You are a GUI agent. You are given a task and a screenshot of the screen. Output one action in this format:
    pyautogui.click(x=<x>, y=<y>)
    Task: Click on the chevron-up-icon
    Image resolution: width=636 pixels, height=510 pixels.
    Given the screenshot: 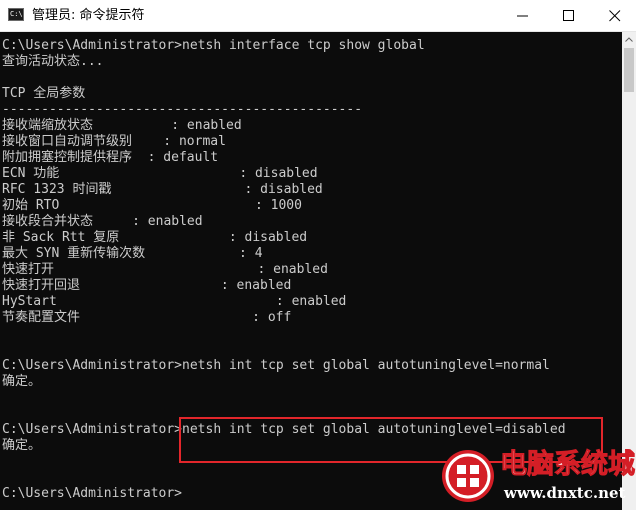 What is the action you would take?
    pyautogui.click(x=629, y=39)
    